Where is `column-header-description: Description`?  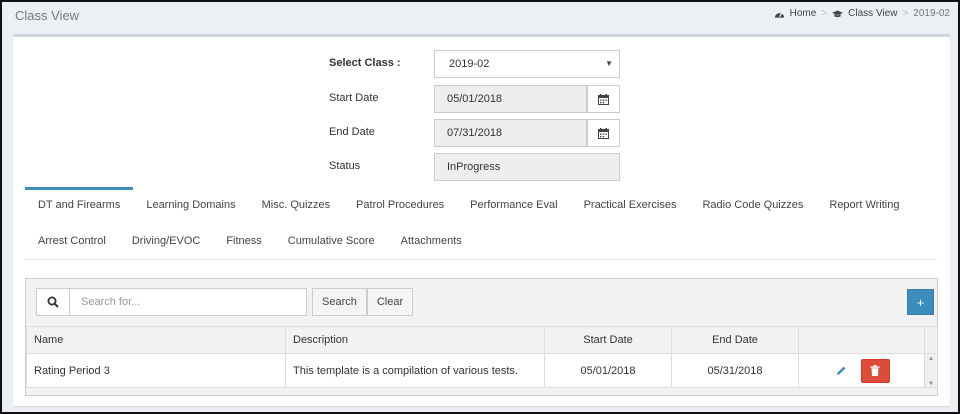 column-header-description: Description is located at coordinates (415, 340).